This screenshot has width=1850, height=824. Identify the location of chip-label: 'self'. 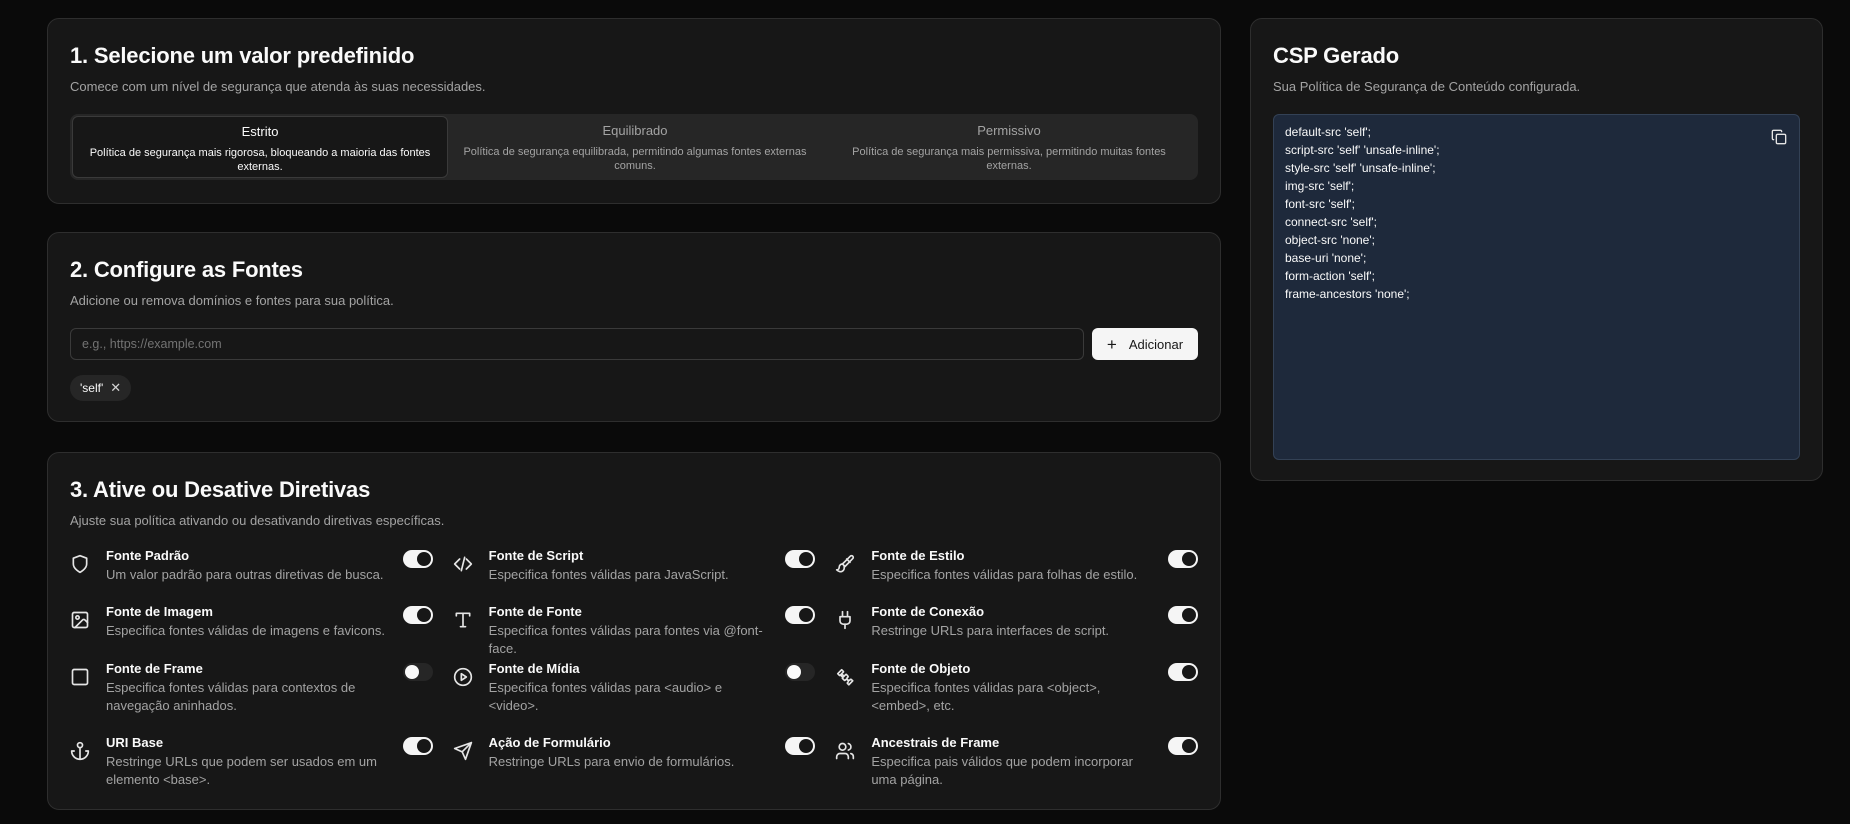
(92, 388).